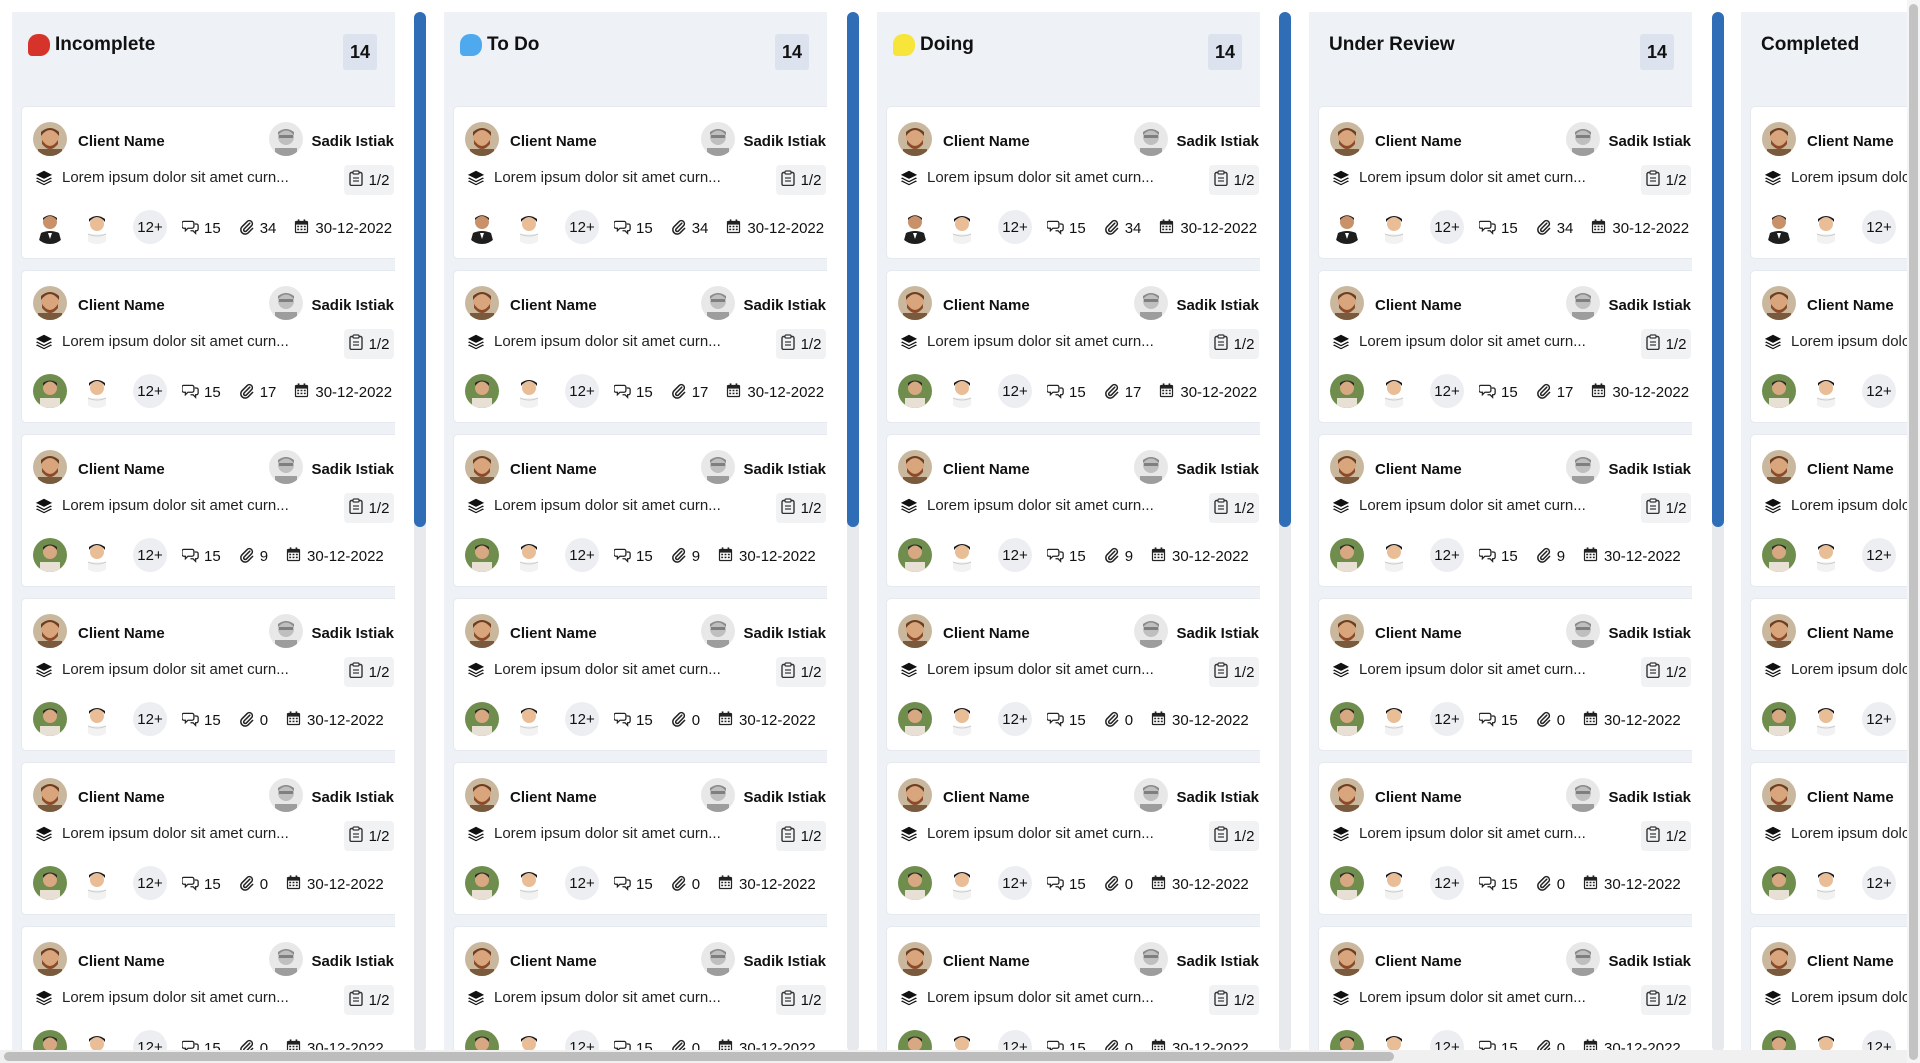  I want to click on attachments: 34, so click(689, 228).